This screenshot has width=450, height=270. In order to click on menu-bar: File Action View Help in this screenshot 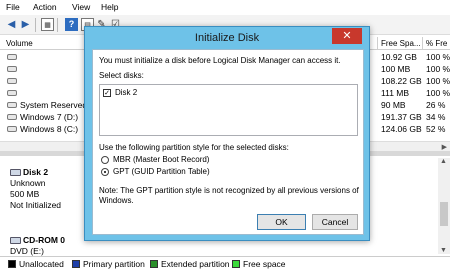, I will do `click(225, 7)`.